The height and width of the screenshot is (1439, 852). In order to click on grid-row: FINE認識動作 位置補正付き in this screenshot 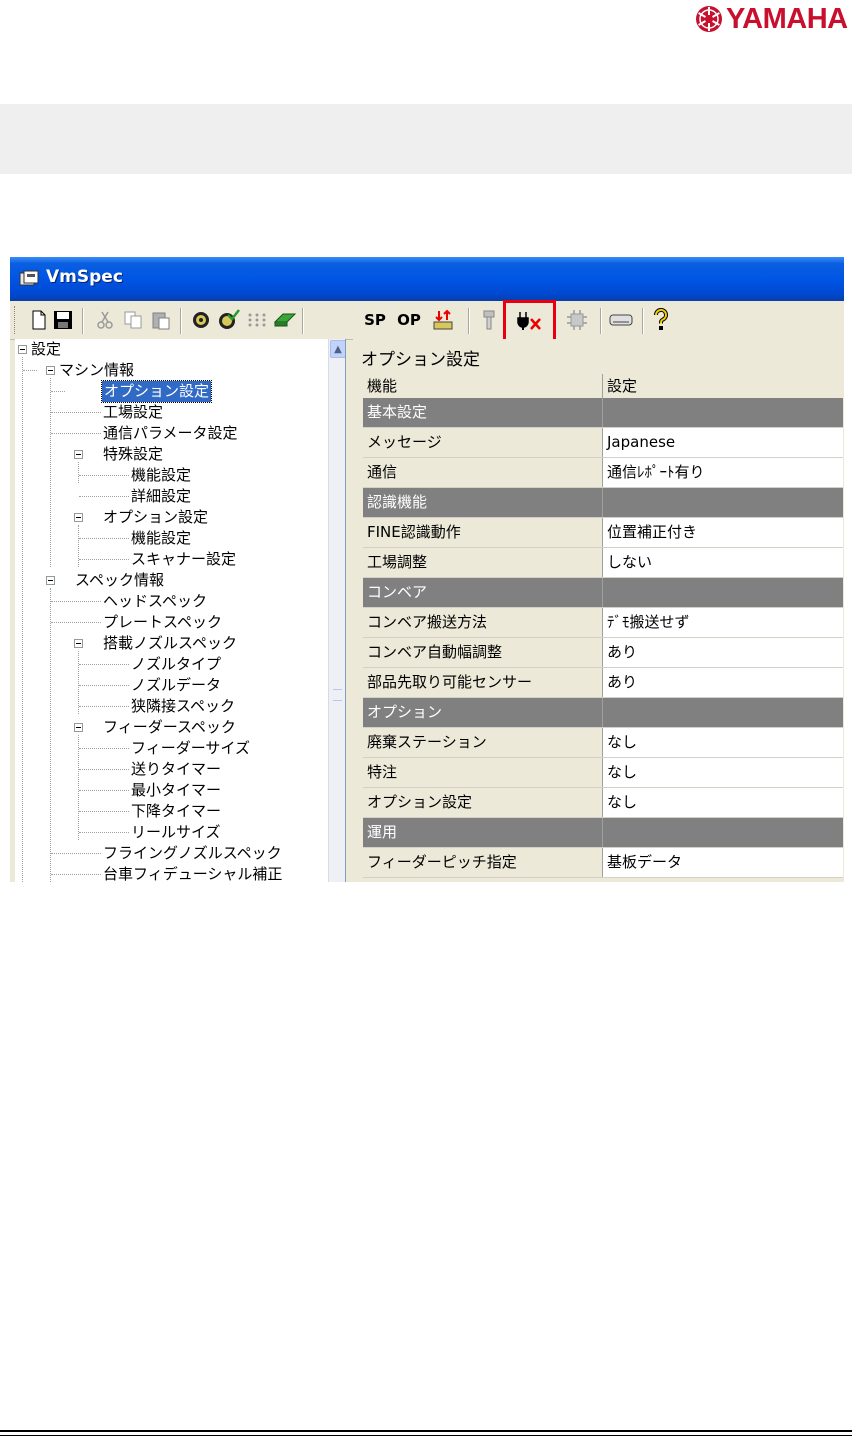, I will do `click(603, 533)`.